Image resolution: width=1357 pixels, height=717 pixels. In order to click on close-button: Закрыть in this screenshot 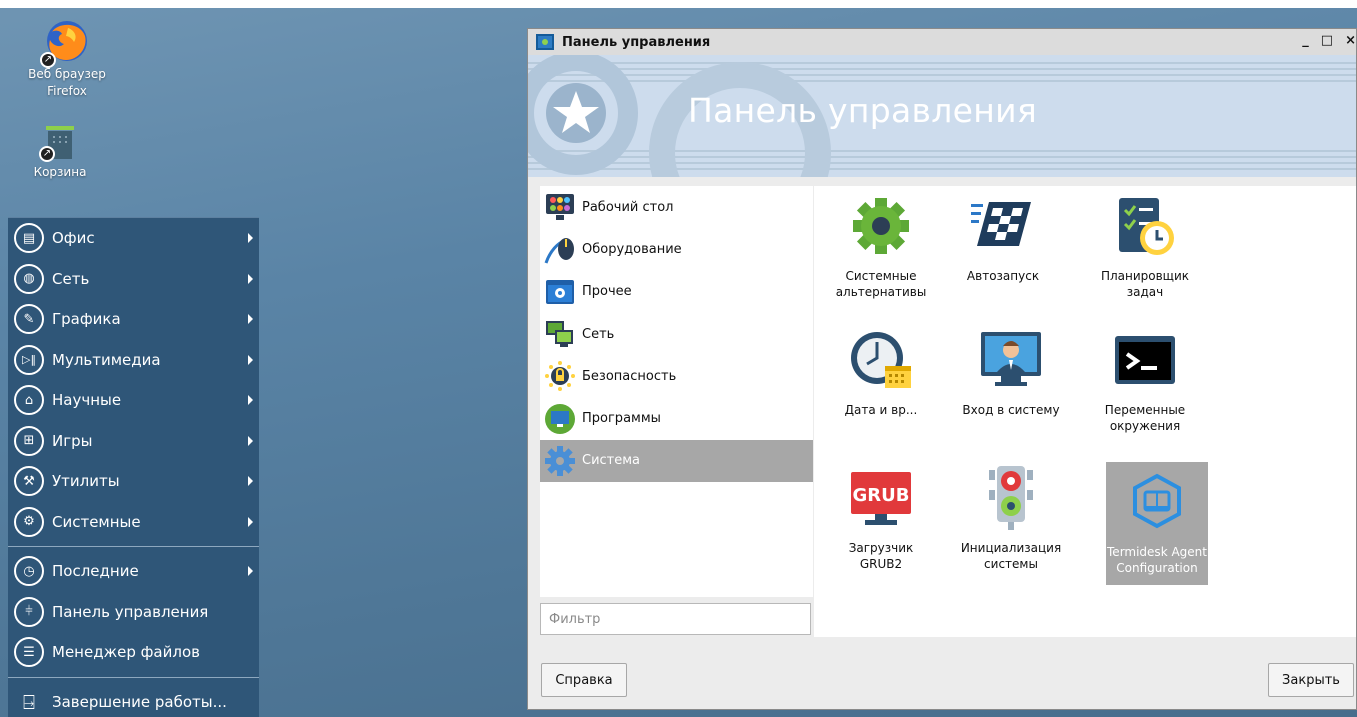, I will do `click(1311, 680)`.